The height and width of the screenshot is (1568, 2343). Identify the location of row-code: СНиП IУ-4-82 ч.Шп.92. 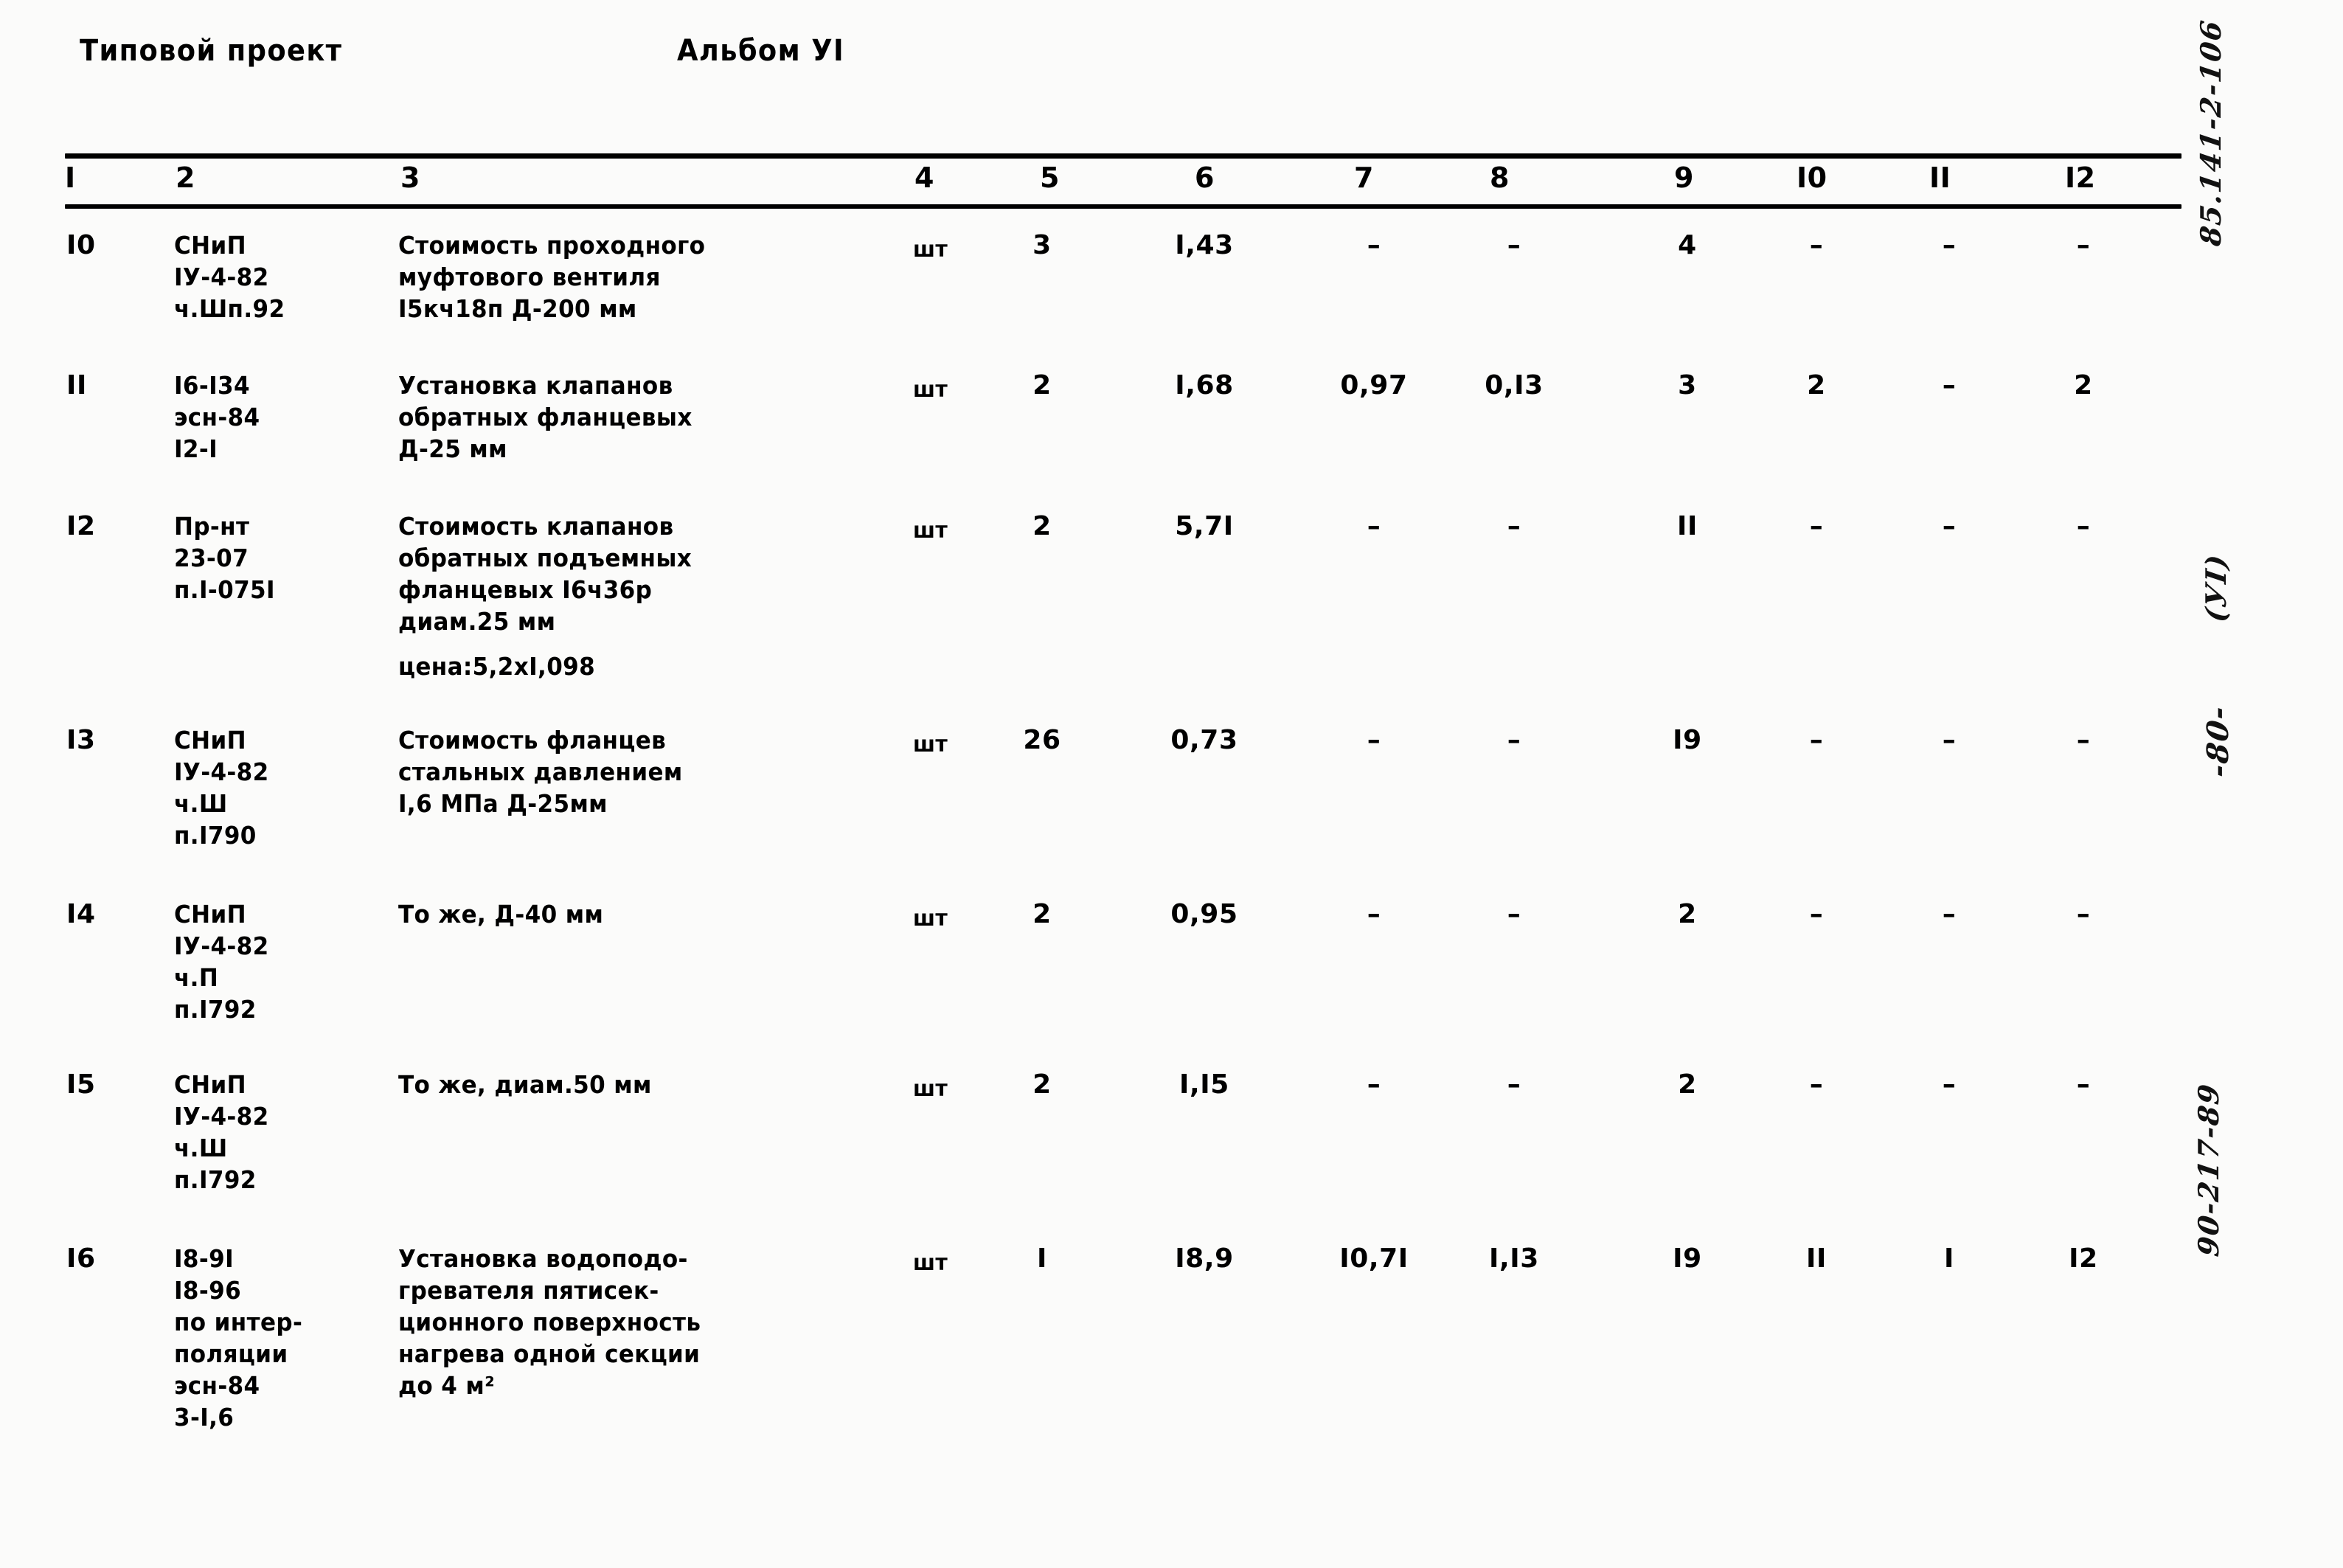
(229, 277).